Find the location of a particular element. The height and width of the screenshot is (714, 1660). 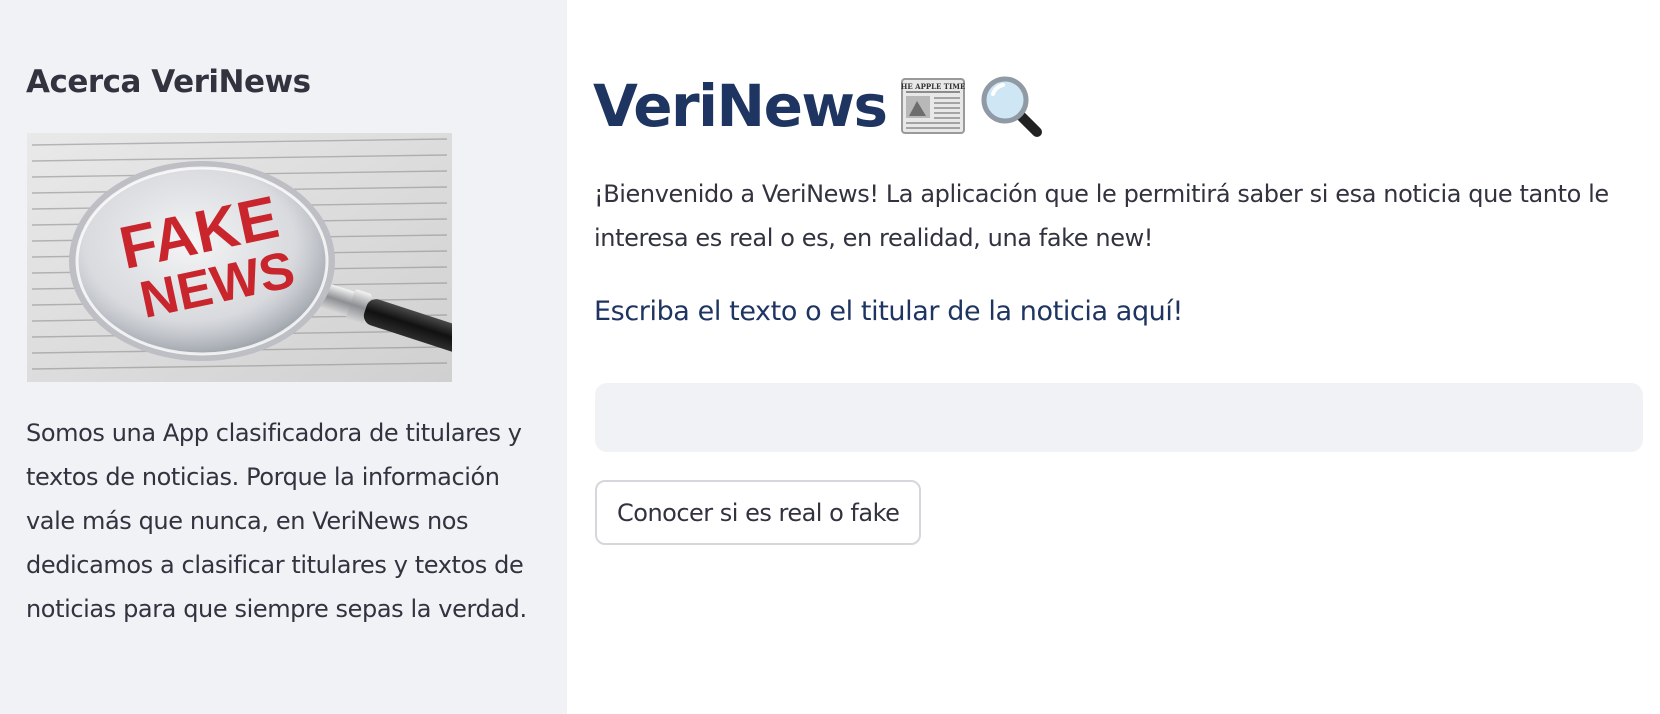

sidebar-title: Acerca VeriNews is located at coordinates (168, 82).